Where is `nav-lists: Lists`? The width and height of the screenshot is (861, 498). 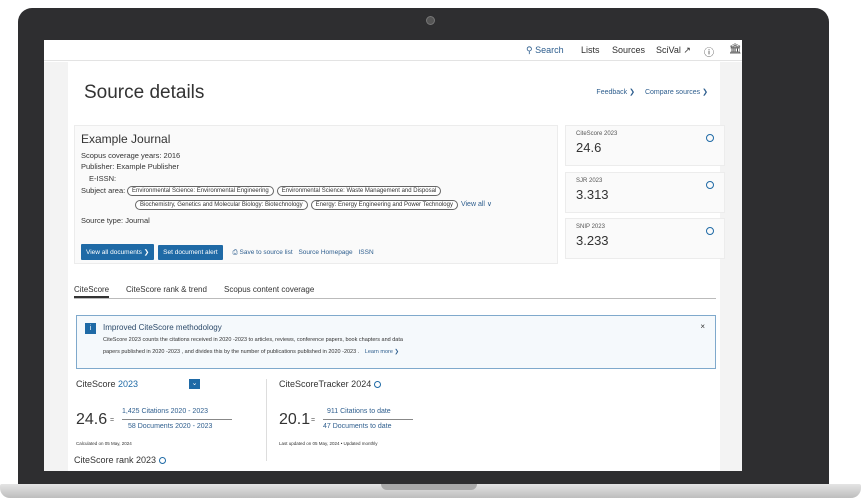 nav-lists: Lists is located at coordinates (590, 50).